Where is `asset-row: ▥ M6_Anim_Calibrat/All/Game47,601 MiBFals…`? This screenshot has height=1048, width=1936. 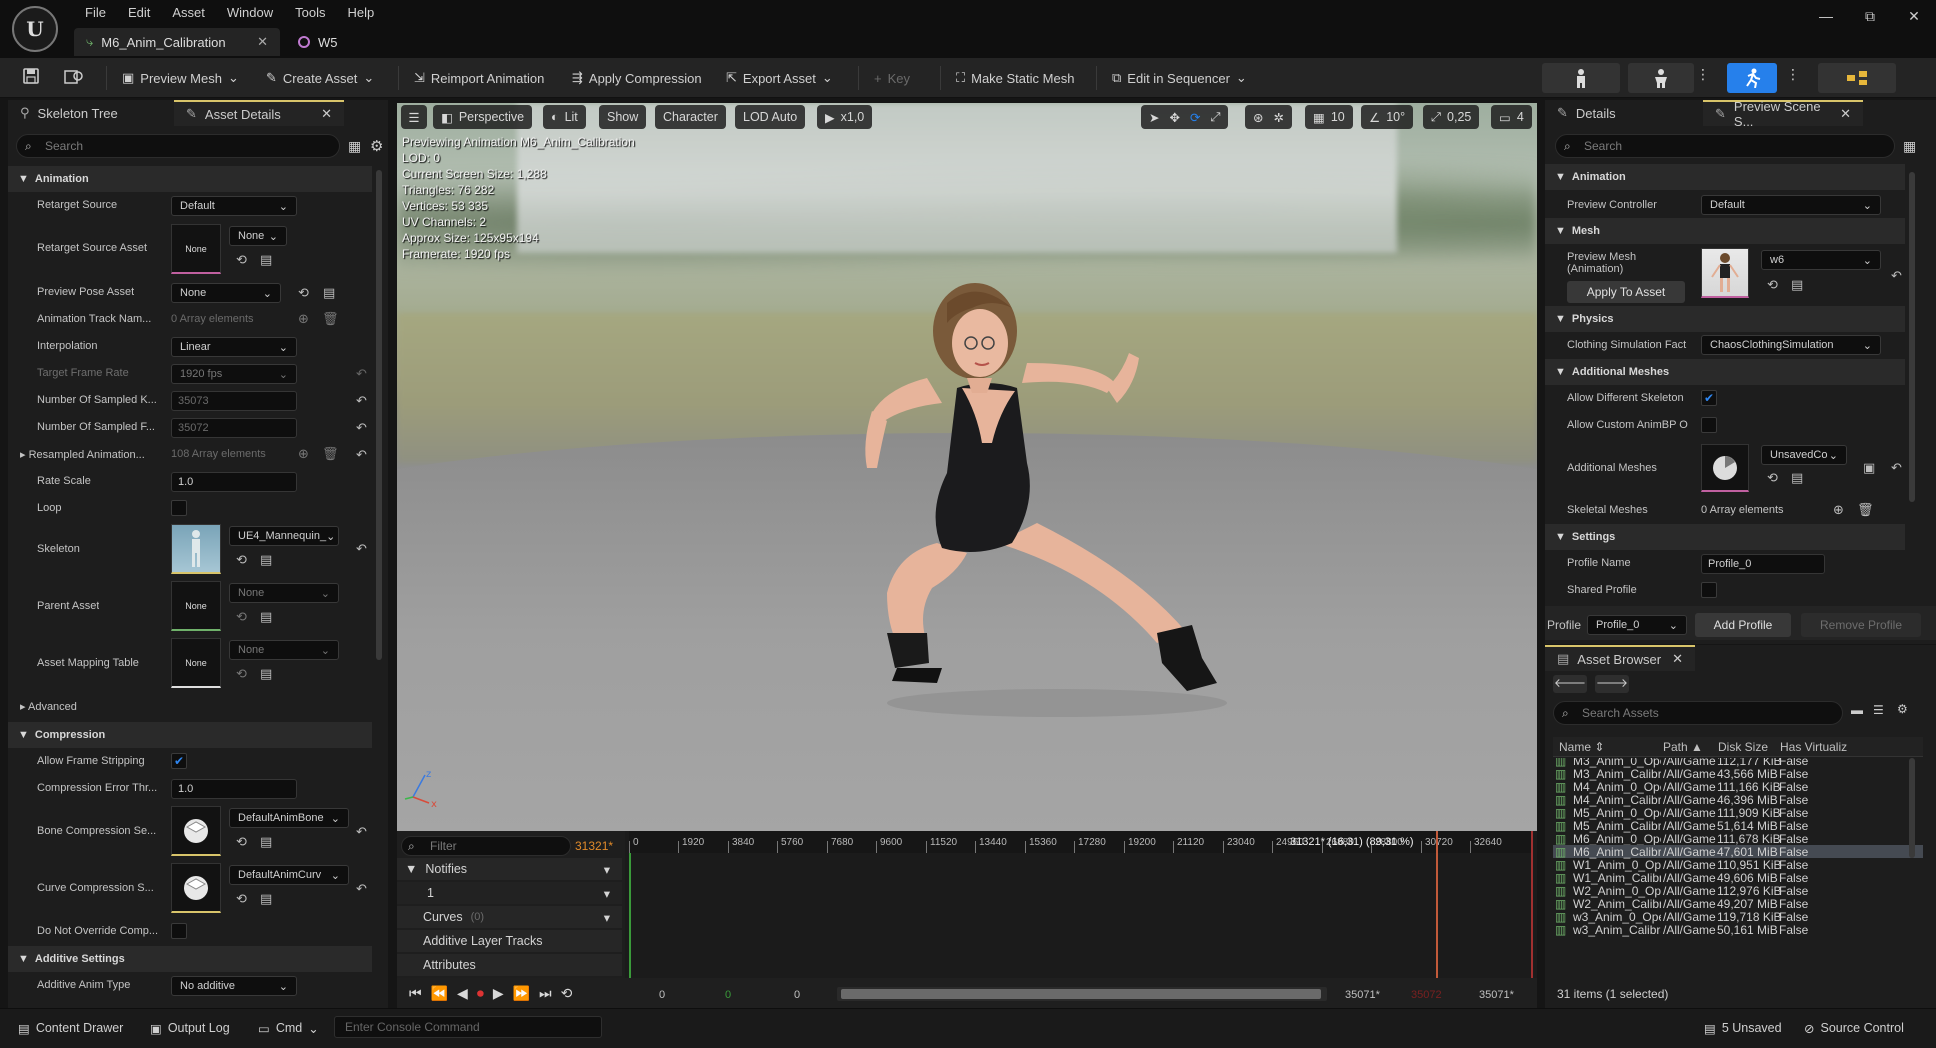
asset-row: ▥ M6_Anim_Calibrat/All/Game47,601 MiBFals… is located at coordinates (1738, 852).